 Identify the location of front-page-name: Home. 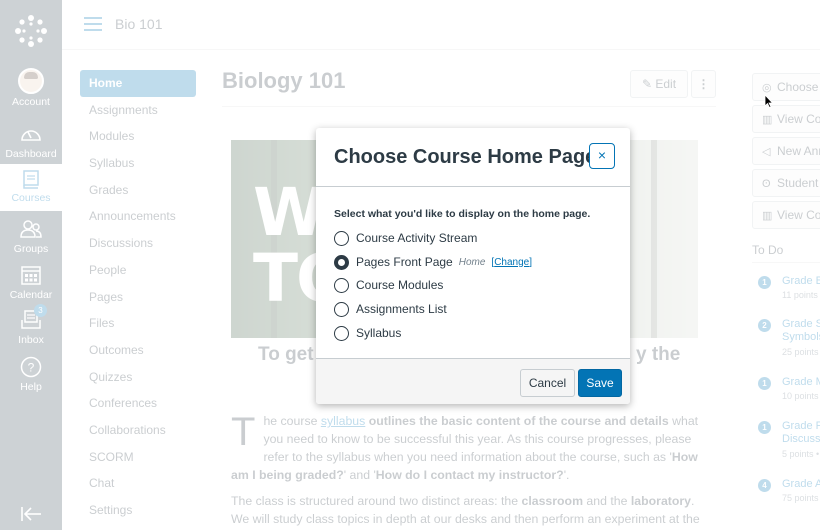
(472, 262).